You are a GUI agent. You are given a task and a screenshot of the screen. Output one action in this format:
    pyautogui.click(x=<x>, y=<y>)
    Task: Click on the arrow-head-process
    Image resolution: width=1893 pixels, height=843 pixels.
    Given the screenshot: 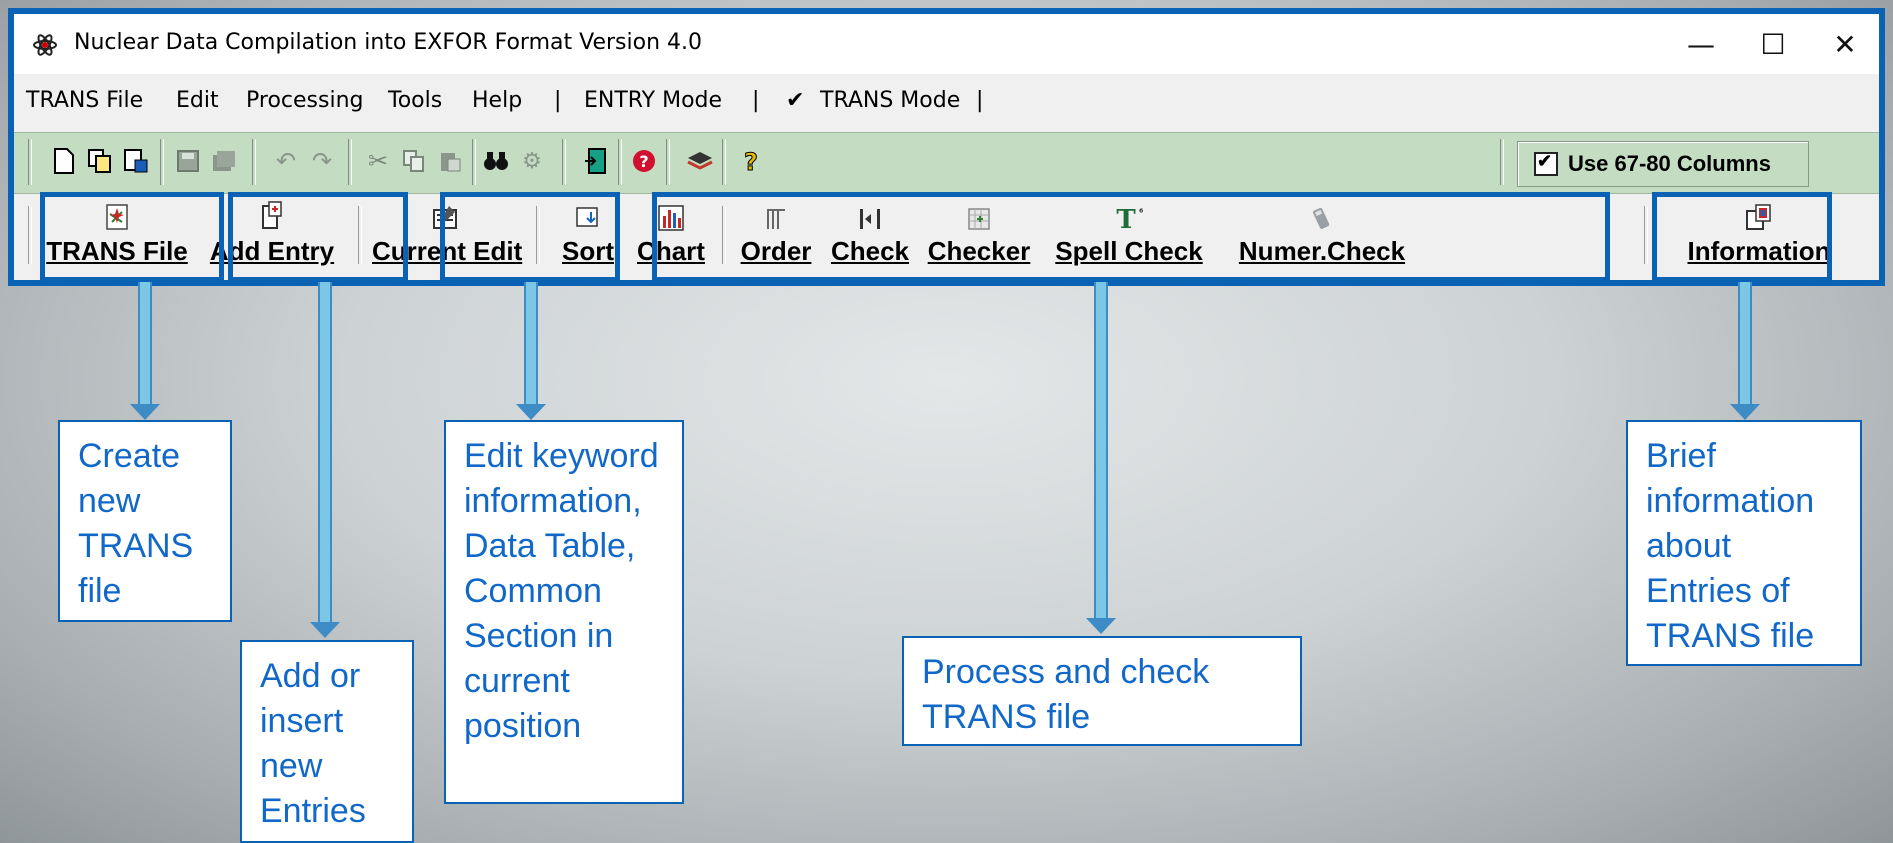 What is the action you would take?
    pyautogui.click(x=1101, y=626)
    